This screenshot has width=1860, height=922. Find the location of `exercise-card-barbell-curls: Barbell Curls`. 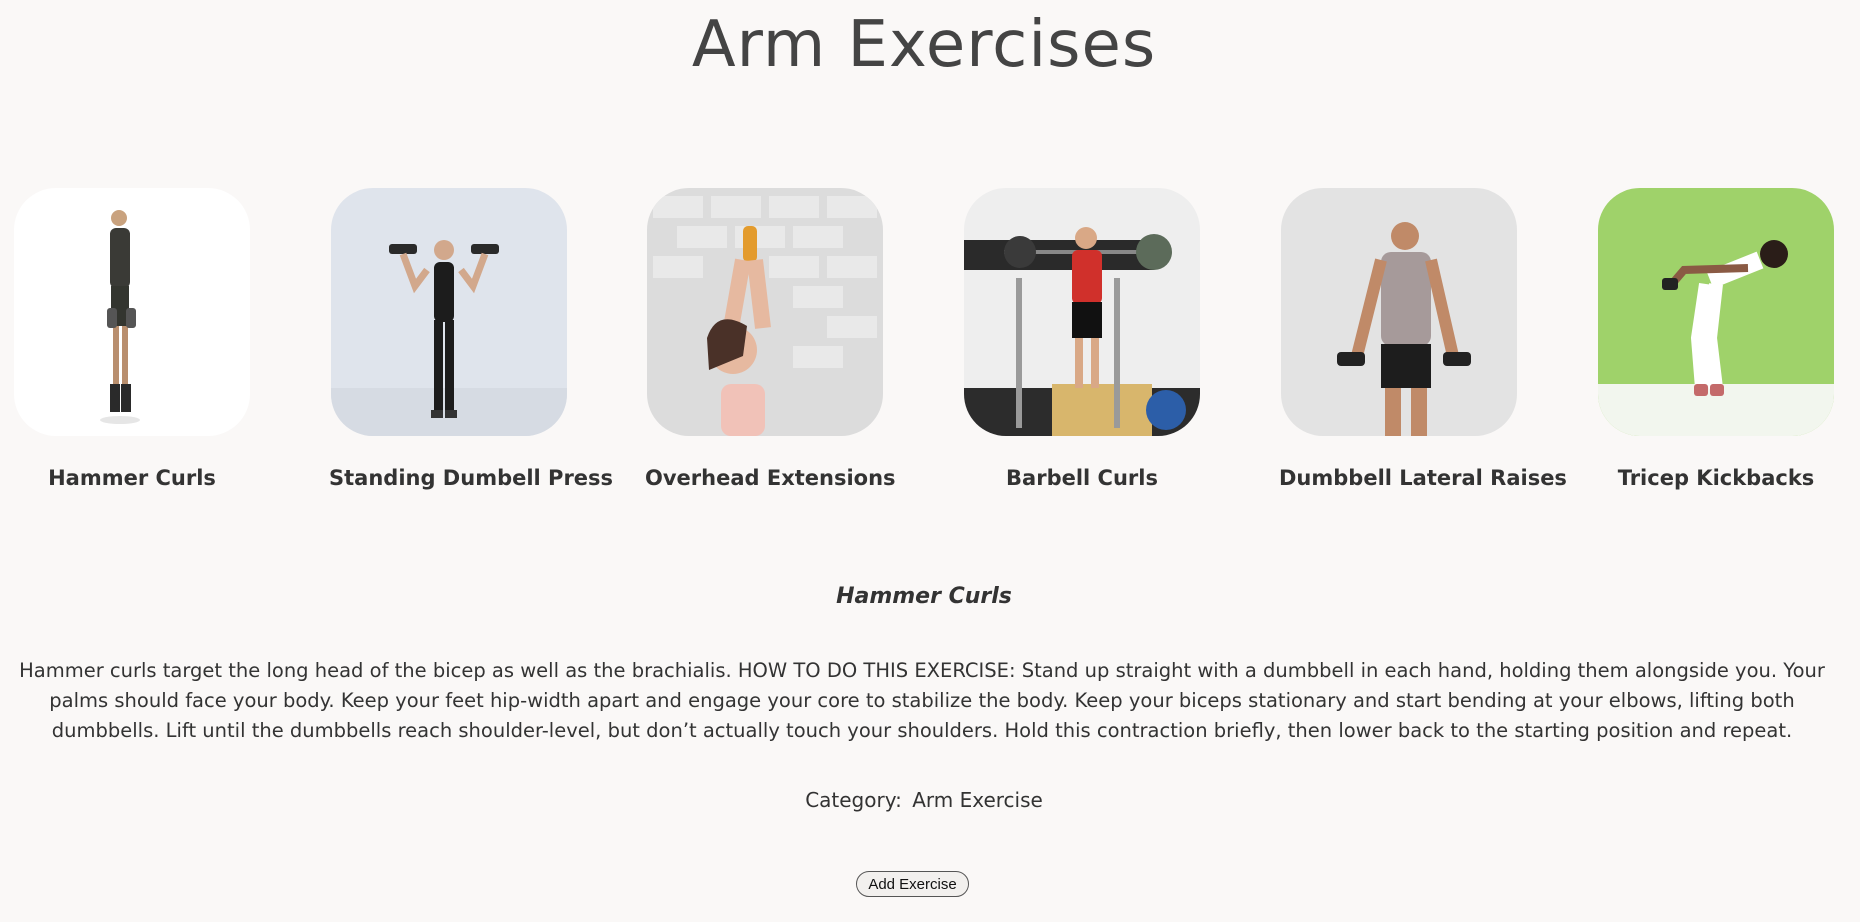

exercise-card-barbell-curls: Barbell Curls is located at coordinates (1082, 339).